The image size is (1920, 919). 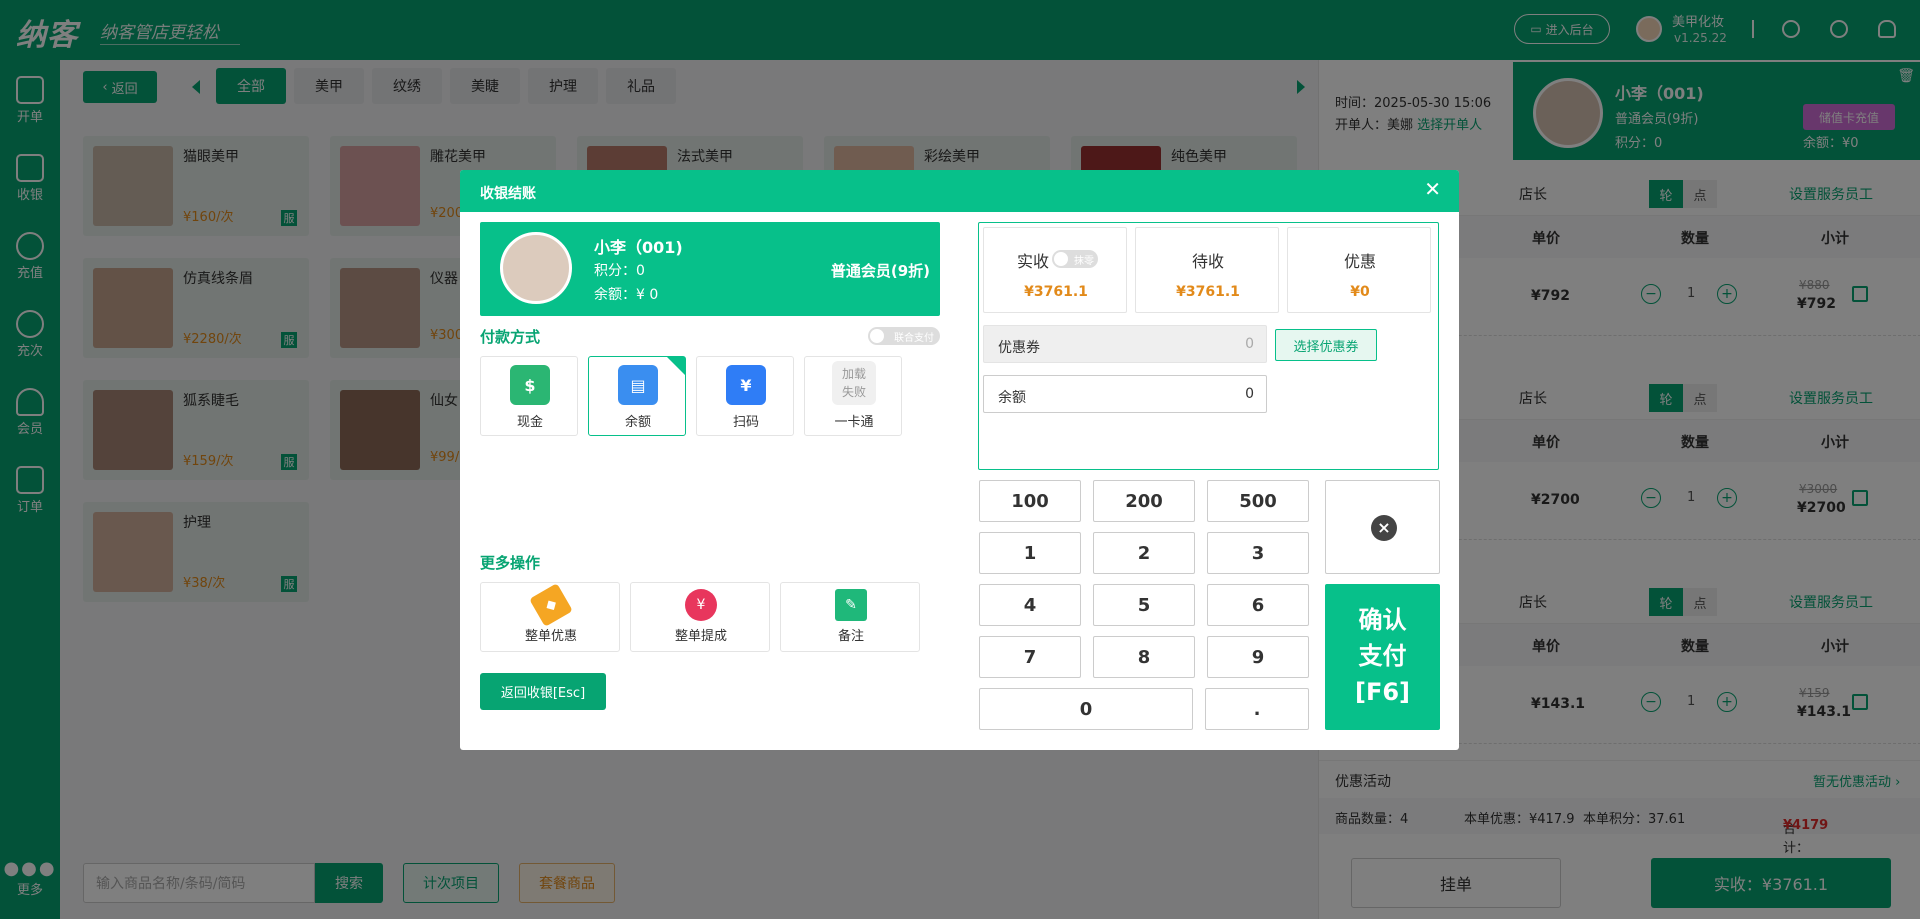 What do you see at coordinates (1258, 553) in the screenshot?
I see `key-3: 3` at bounding box center [1258, 553].